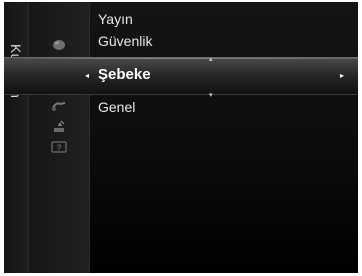 The width and height of the screenshot is (362, 276). What do you see at coordinates (115, 19) in the screenshot?
I see `menu-item-yayin: Yayın` at bounding box center [115, 19].